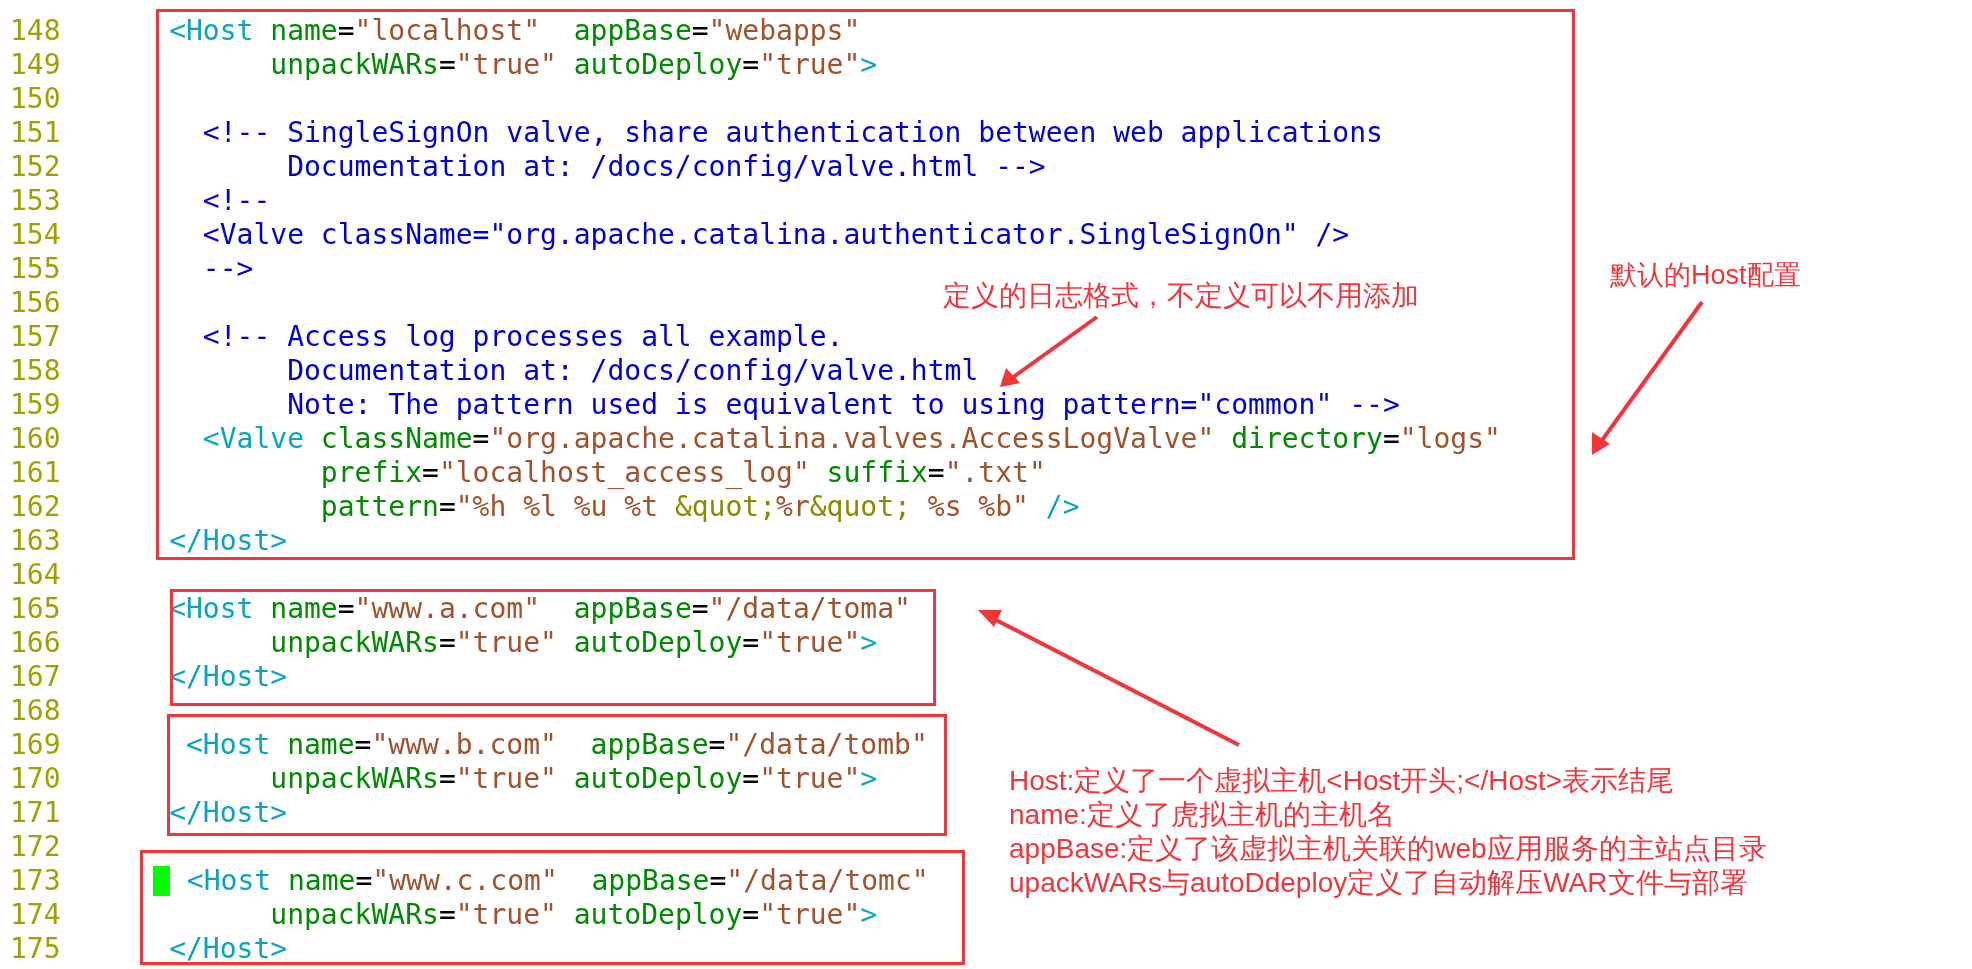 The image size is (1972, 969). Describe the element at coordinates (775, 235) in the screenshot. I see `code-line: <Valve className="org.apache.catalina.authenticator.SingleSignOn" />` at that location.